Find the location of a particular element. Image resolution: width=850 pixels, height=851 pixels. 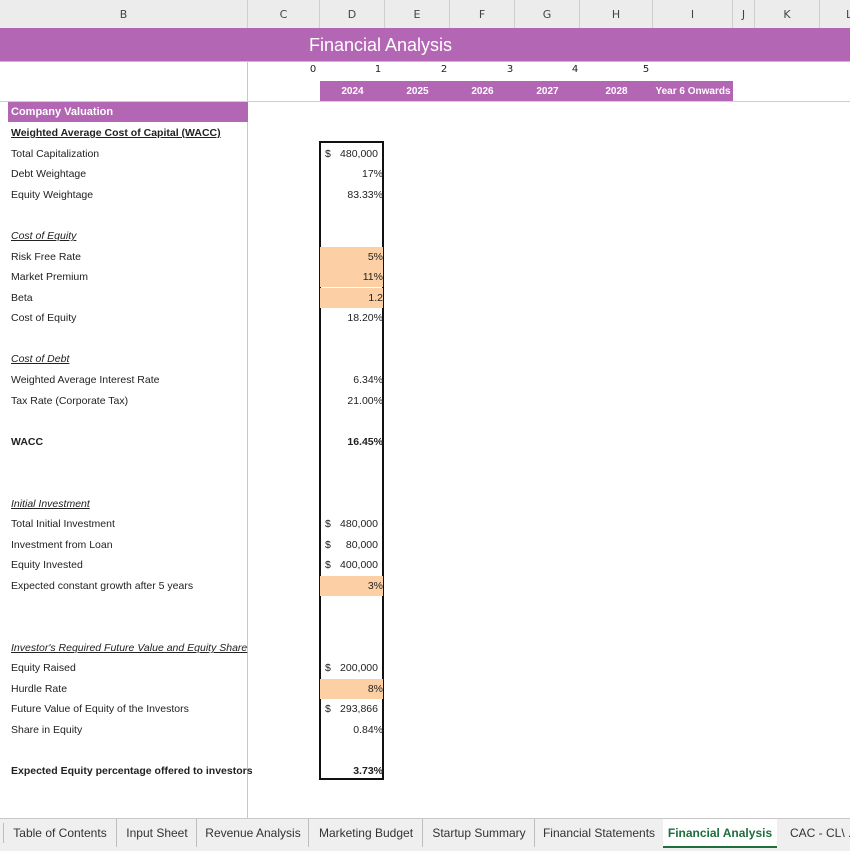

column-header-j: J is located at coordinates (744, 14).